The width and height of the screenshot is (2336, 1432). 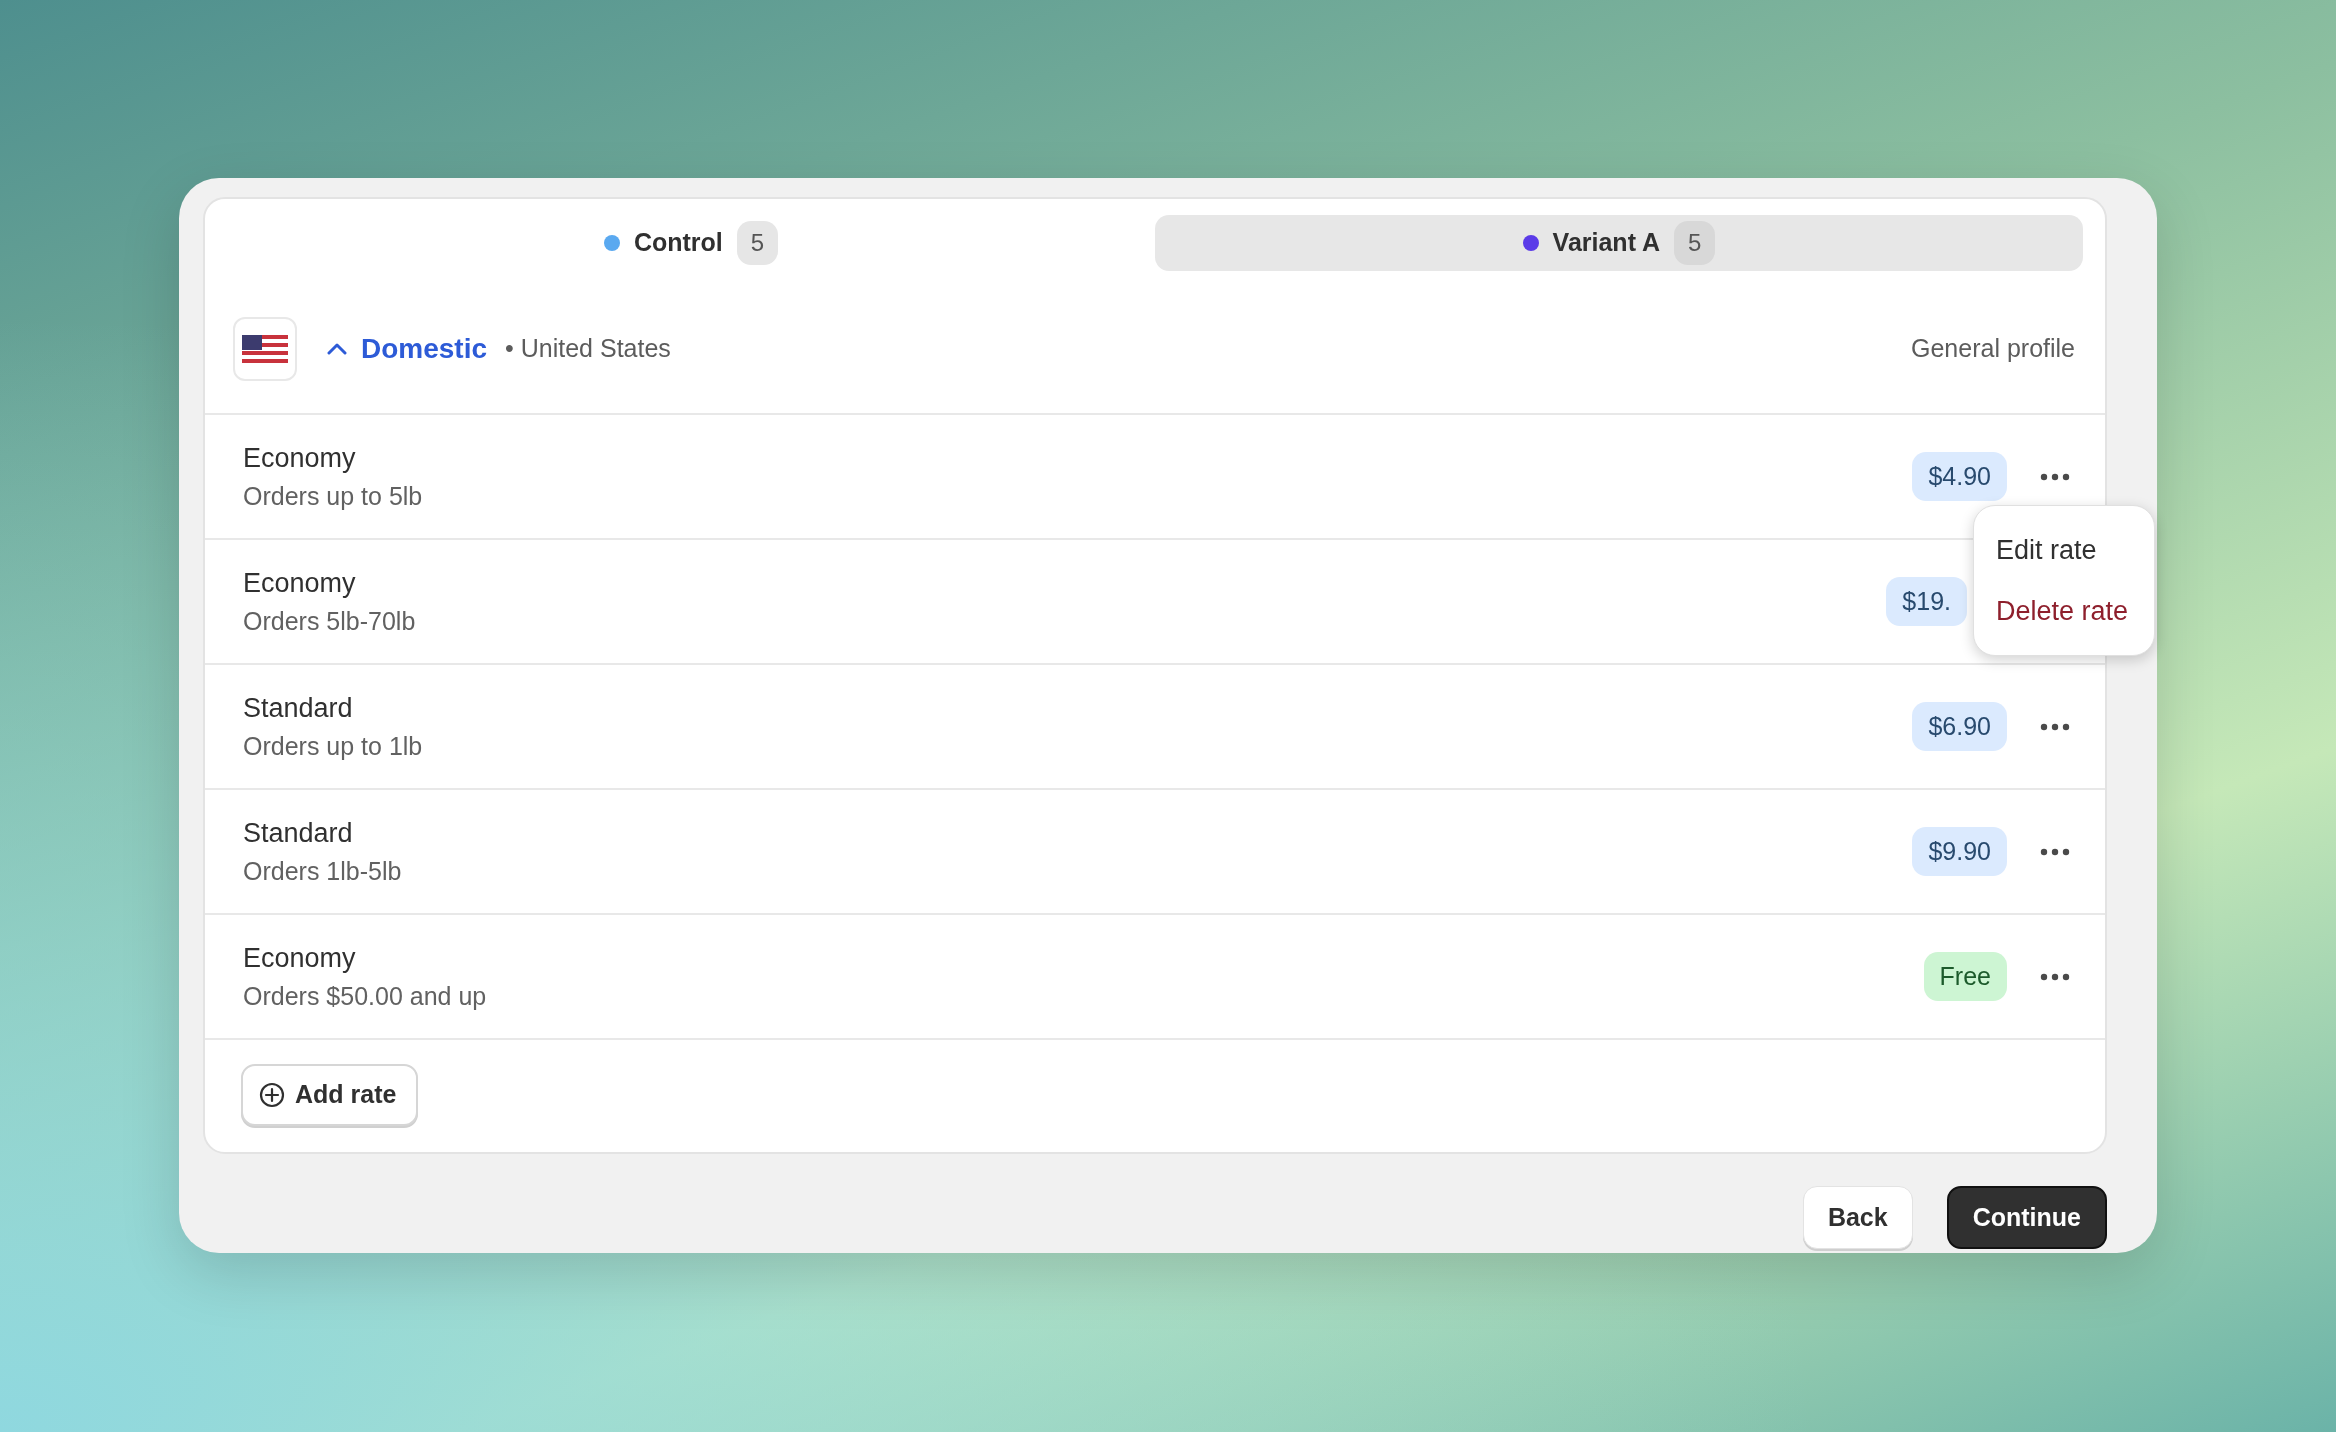 What do you see at coordinates (1959, 476) in the screenshot?
I see `price-badge: $4.90` at bounding box center [1959, 476].